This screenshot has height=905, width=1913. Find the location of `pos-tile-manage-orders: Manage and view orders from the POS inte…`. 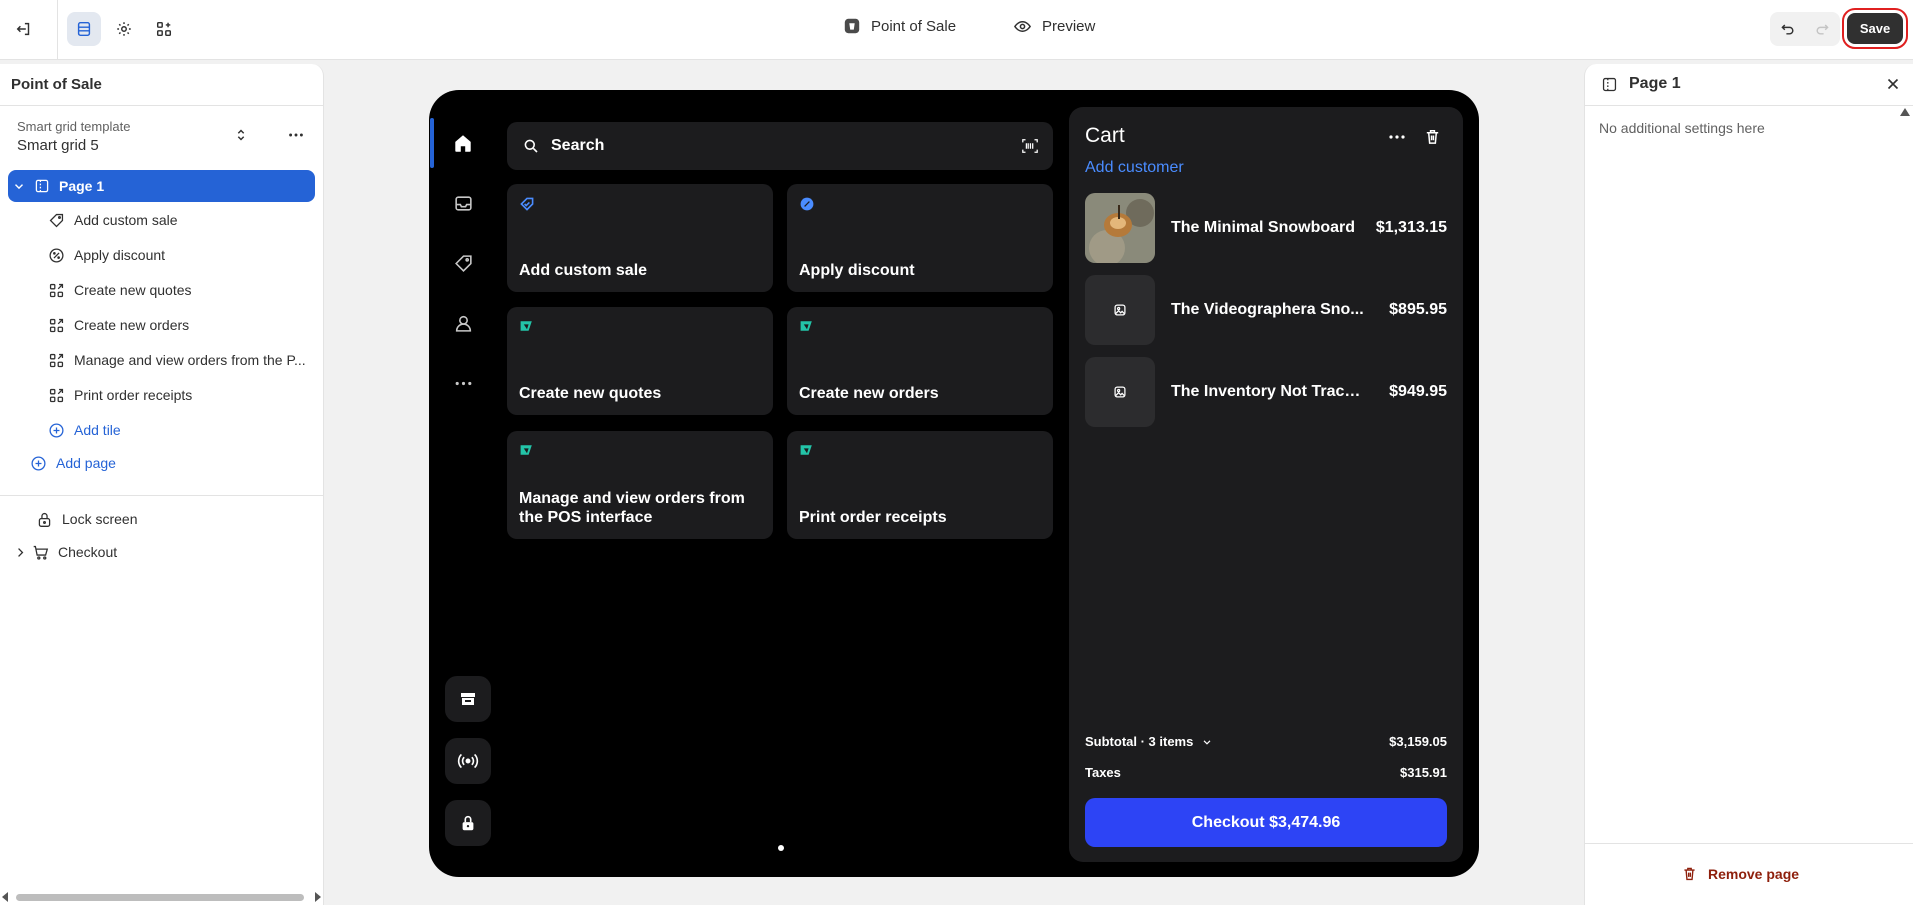

pos-tile-manage-orders: Manage and view orders from the POS inte… is located at coordinates (640, 485).